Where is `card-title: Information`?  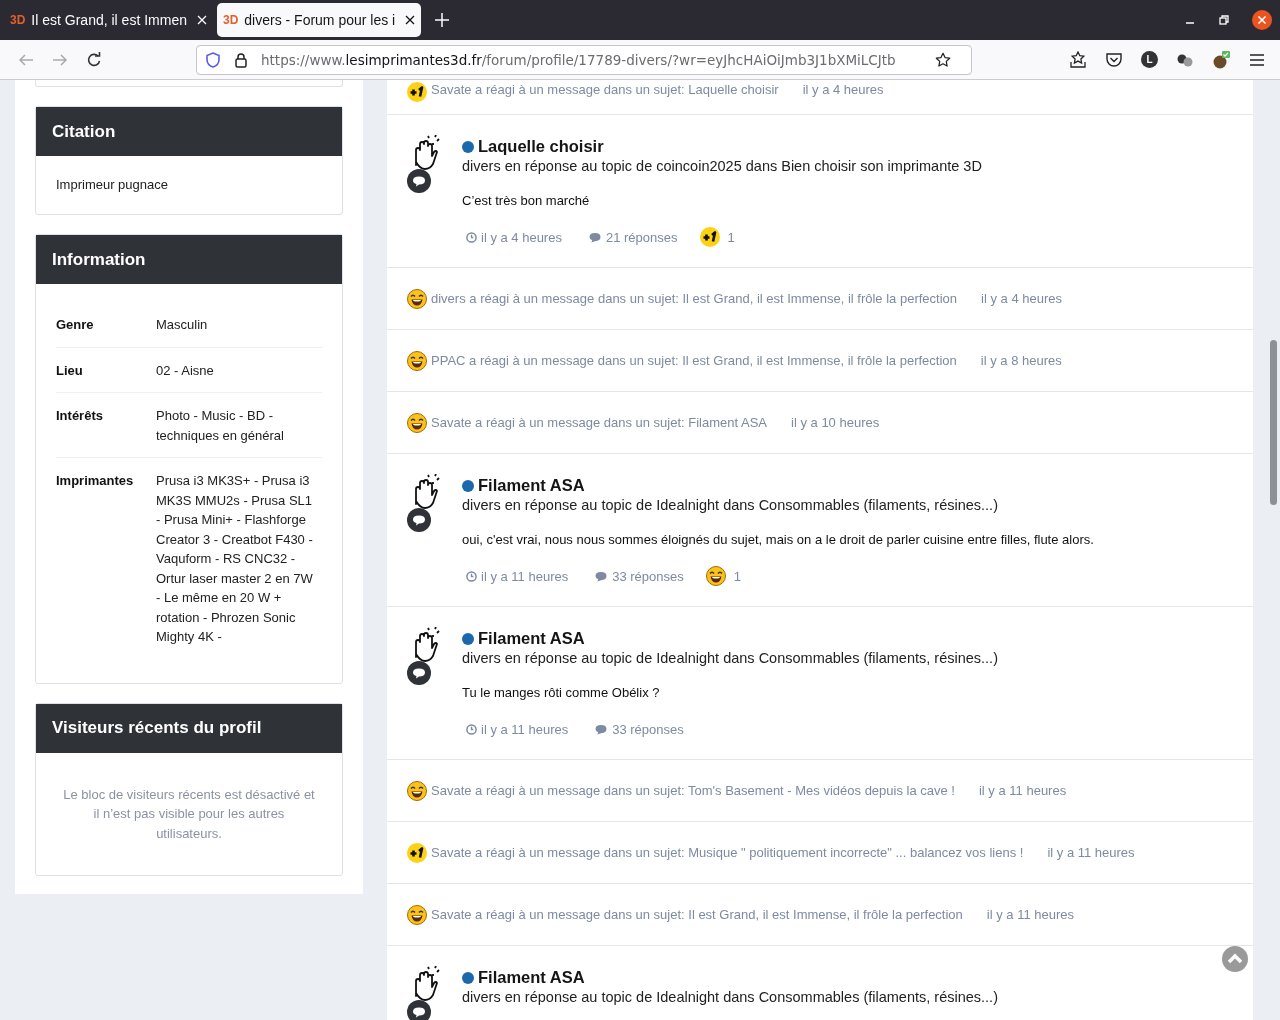
card-title: Information is located at coordinates (189, 259).